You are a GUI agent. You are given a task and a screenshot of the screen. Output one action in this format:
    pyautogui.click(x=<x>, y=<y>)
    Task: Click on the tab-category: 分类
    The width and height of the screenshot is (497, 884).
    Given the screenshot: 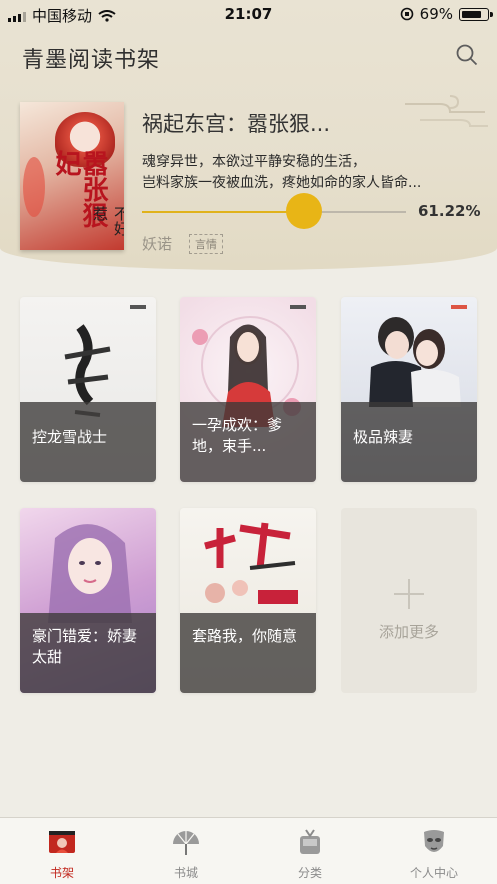 What is the action you would take?
    pyautogui.click(x=310, y=851)
    